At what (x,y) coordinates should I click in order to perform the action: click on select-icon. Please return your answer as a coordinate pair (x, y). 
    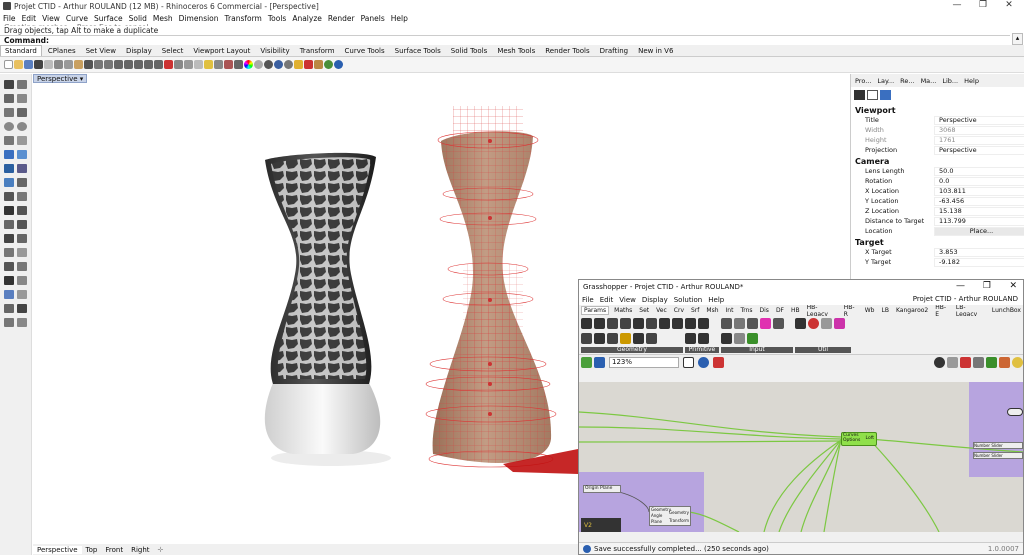
    Looking at the image, I should click on (238, 64).